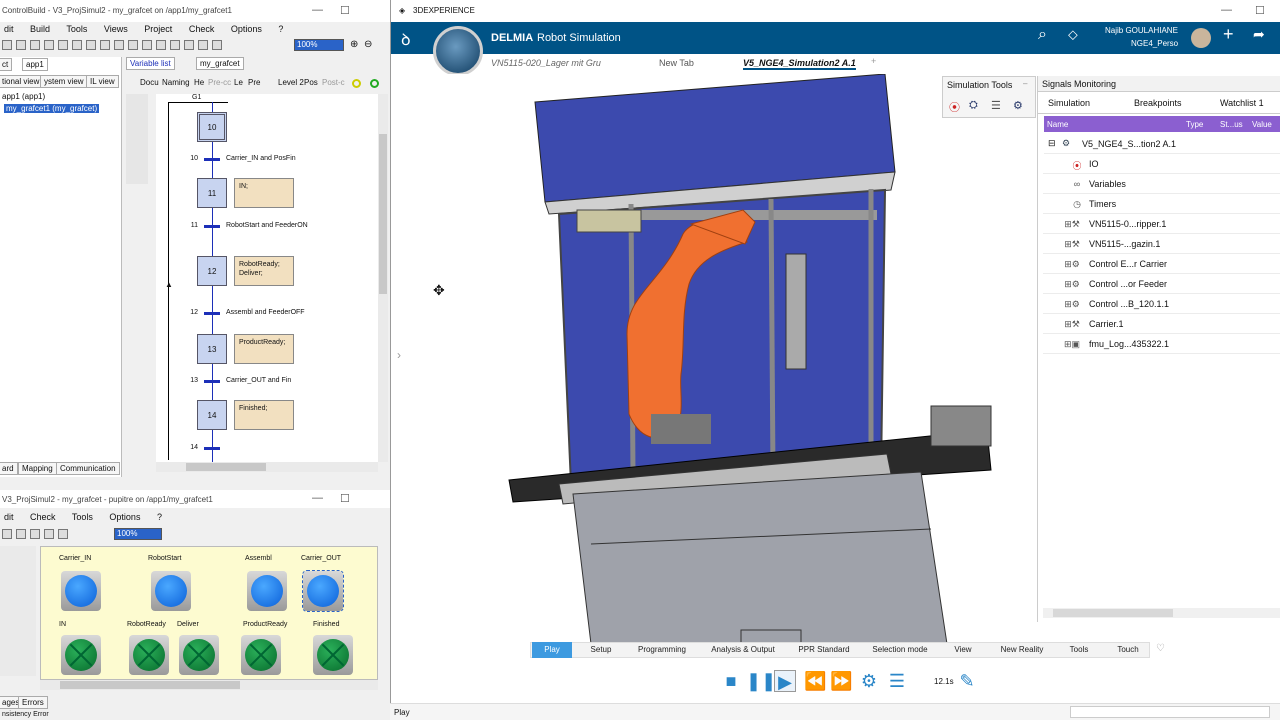 Image resolution: width=1280 pixels, height=720 pixels. What do you see at coordinates (676, 63) in the screenshot?
I see `tab-new: New Tab` at bounding box center [676, 63].